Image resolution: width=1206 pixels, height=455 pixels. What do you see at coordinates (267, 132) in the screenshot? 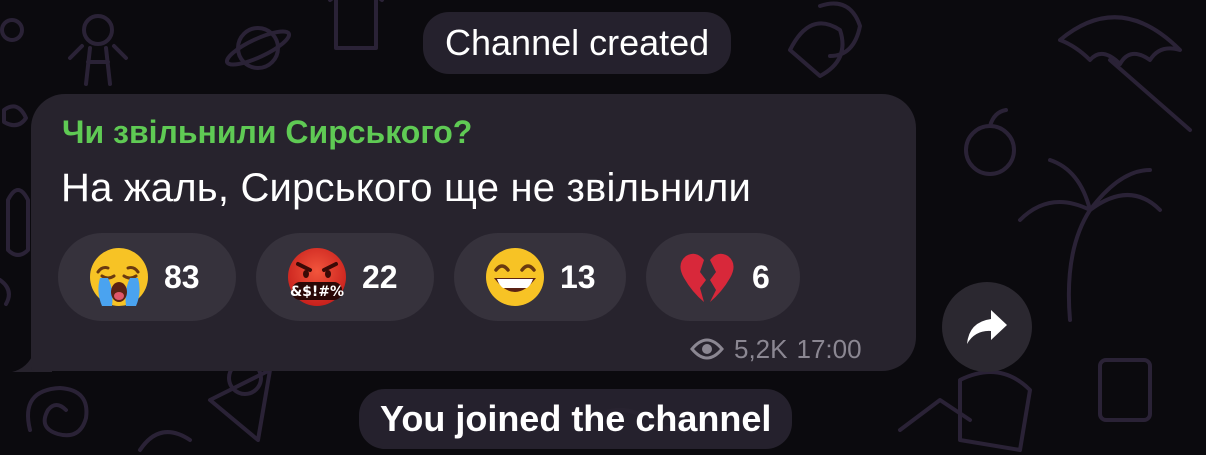
I see `sender-name: Чи звільнили Сирського?` at bounding box center [267, 132].